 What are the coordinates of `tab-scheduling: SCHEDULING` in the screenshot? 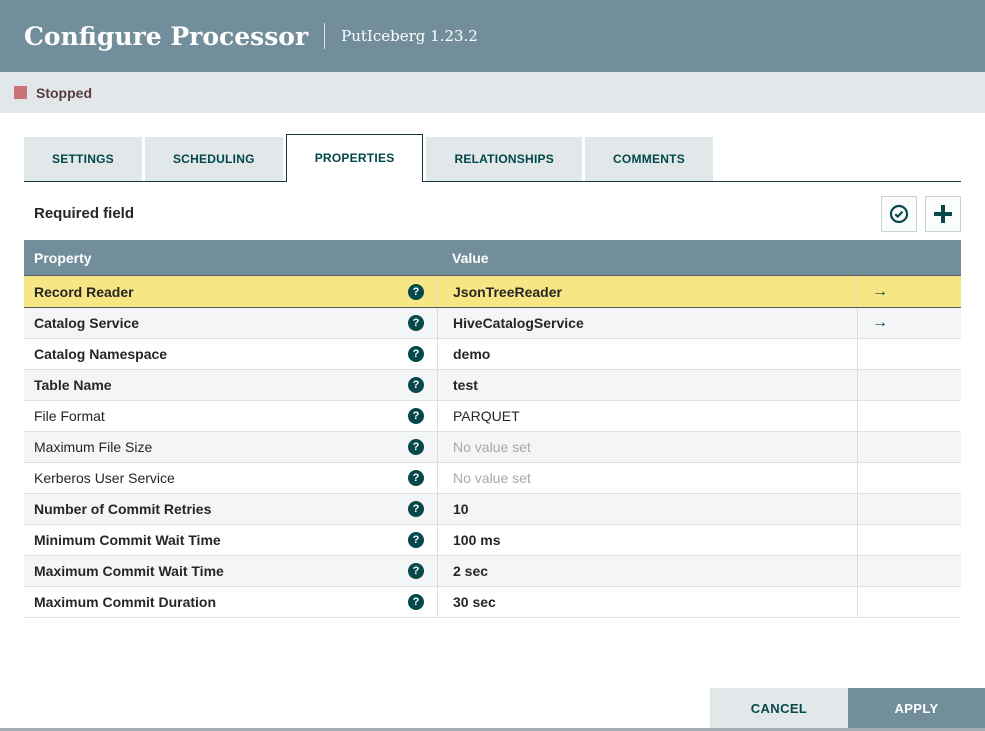 It's located at (213, 159).